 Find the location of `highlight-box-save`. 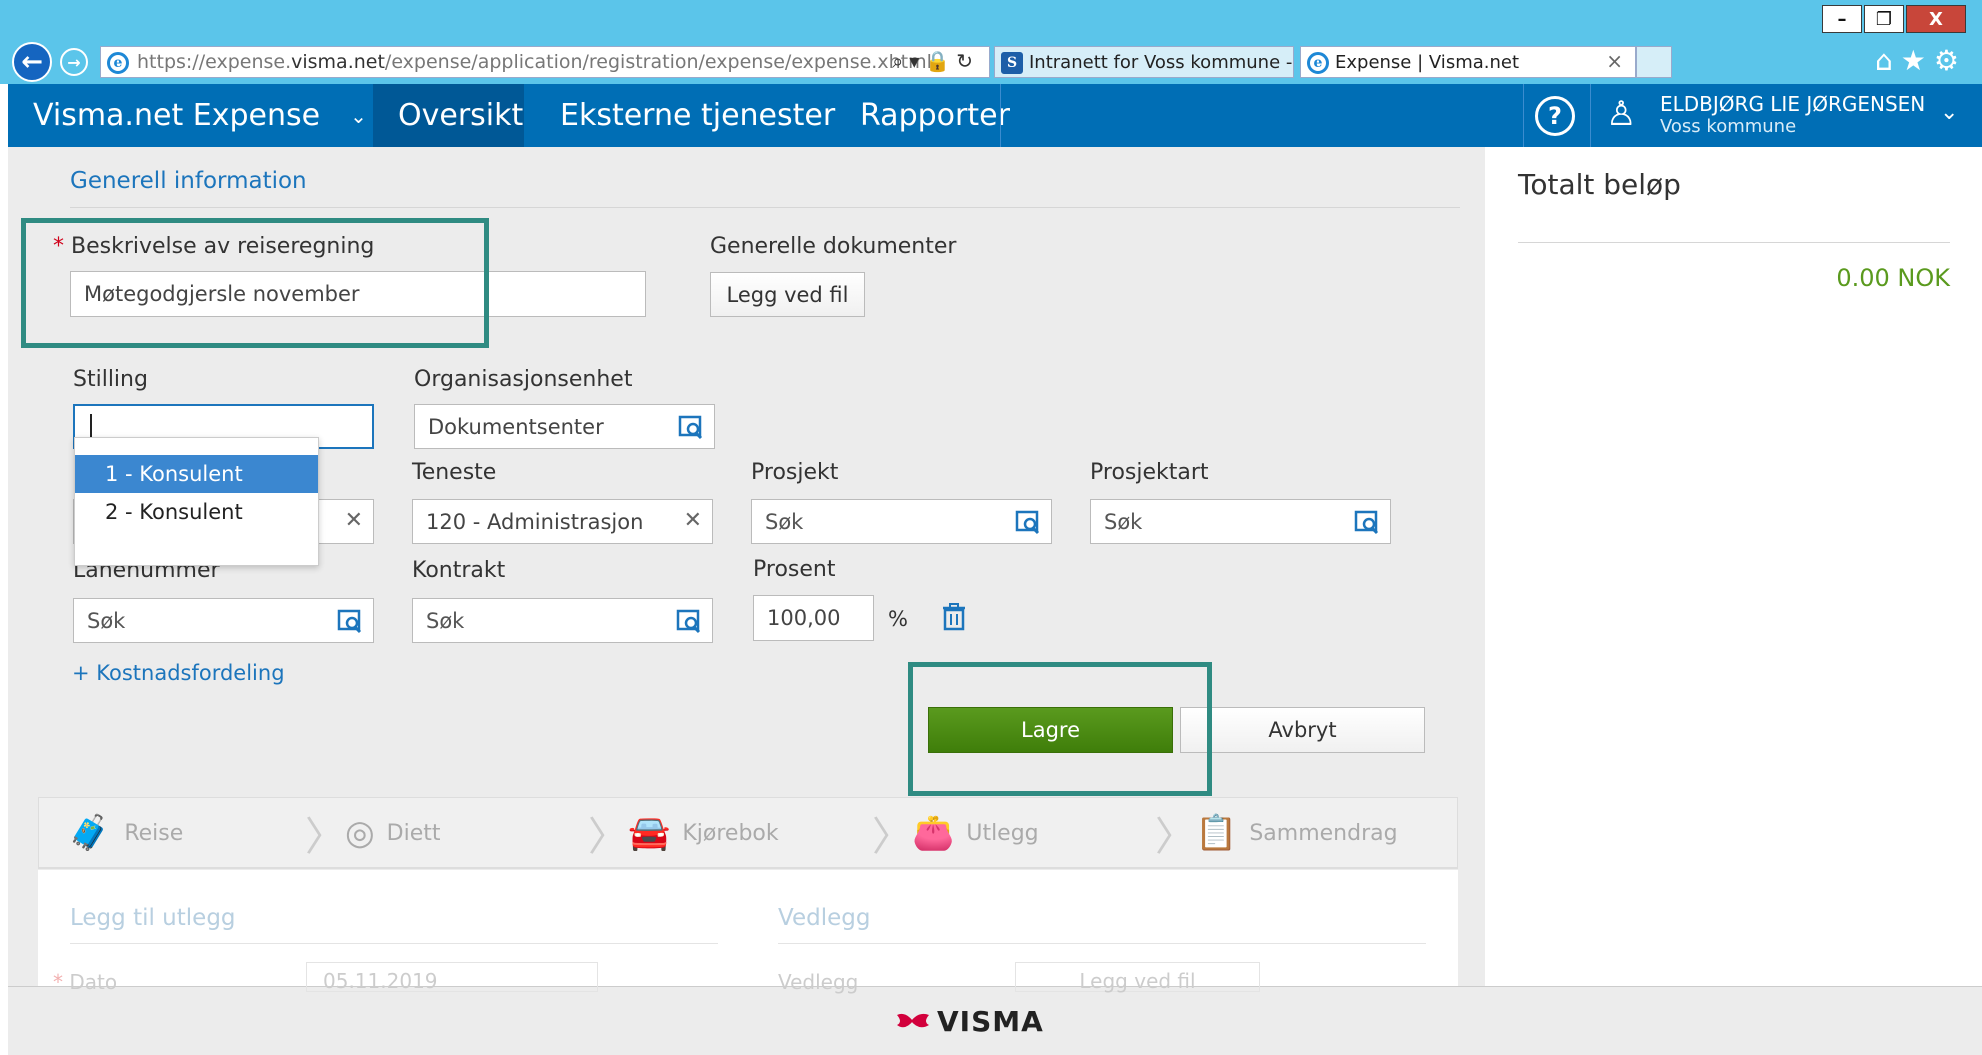

highlight-box-save is located at coordinates (1060, 729).